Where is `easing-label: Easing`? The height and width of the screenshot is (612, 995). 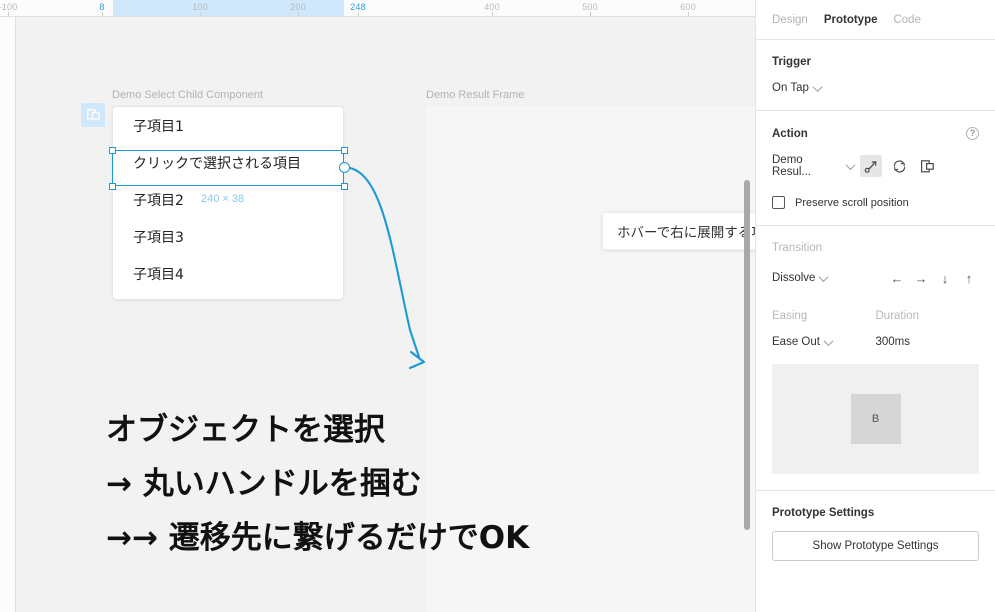 easing-label: Easing is located at coordinates (790, 316).